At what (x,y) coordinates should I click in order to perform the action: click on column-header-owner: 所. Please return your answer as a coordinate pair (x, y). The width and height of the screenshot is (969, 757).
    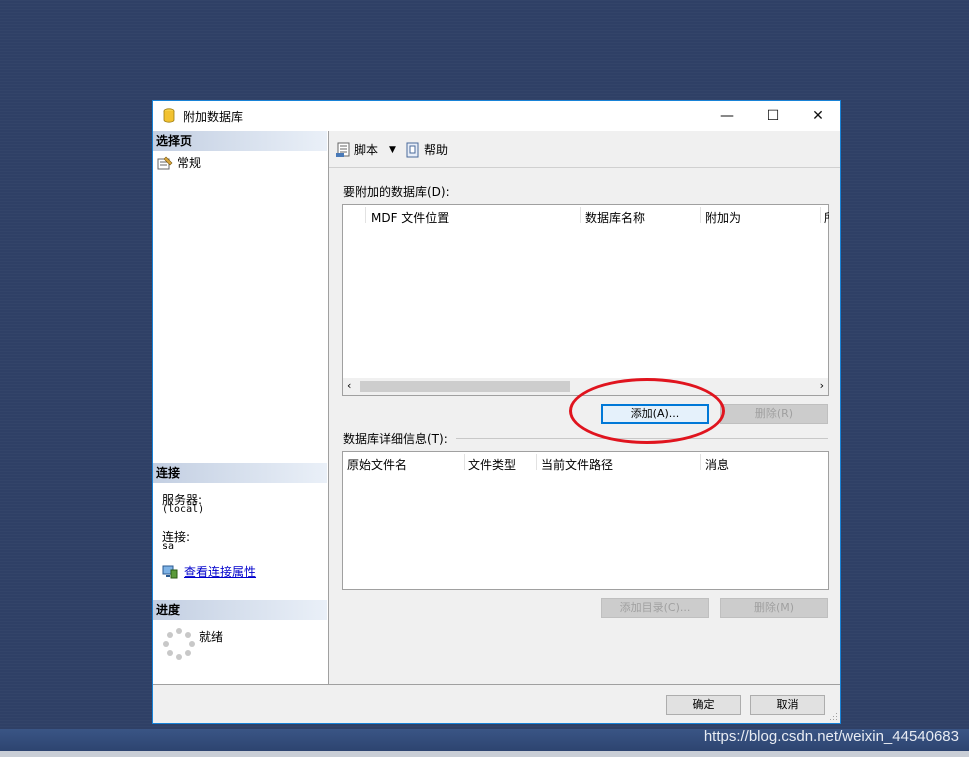
    Looking at the image, I should click on (826, 217).